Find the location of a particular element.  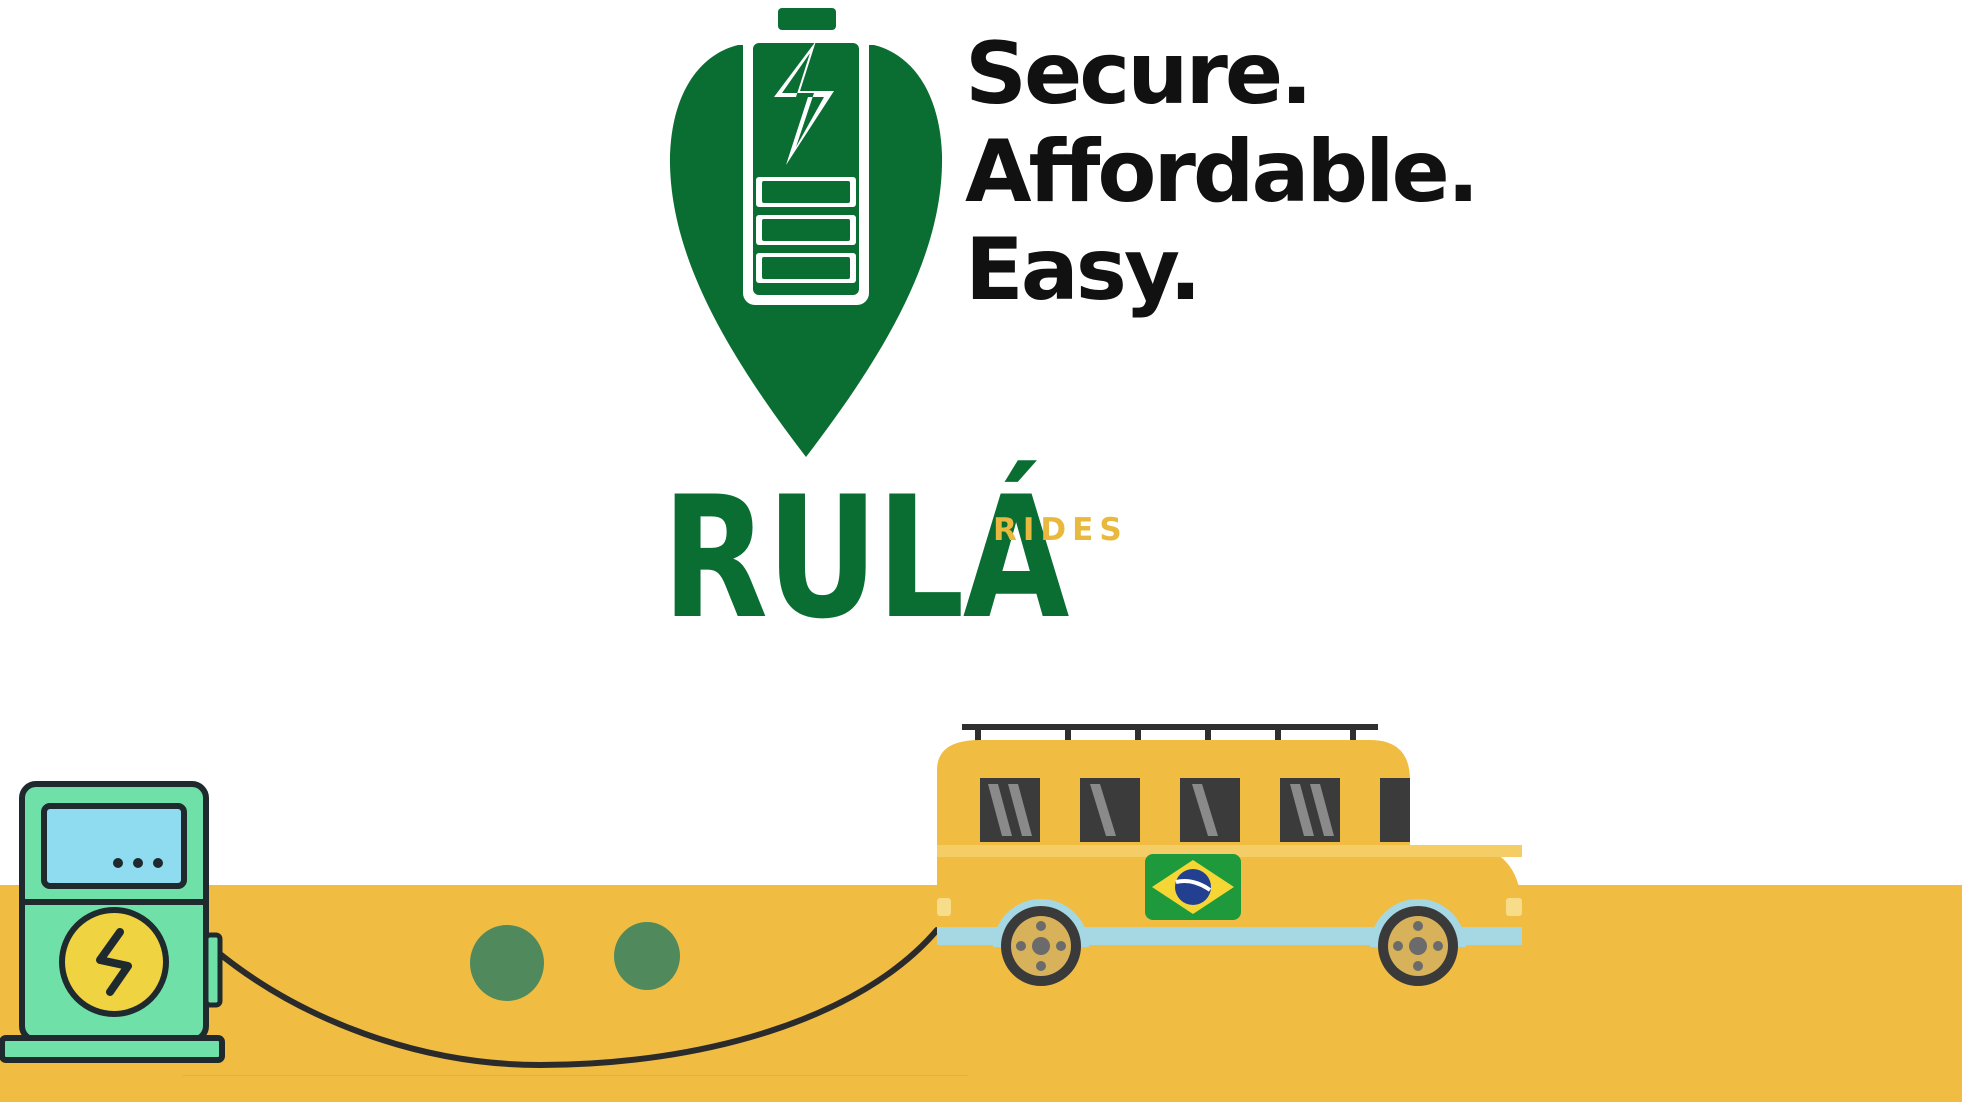

charging-station-icon is located at coordinates (112, 922).